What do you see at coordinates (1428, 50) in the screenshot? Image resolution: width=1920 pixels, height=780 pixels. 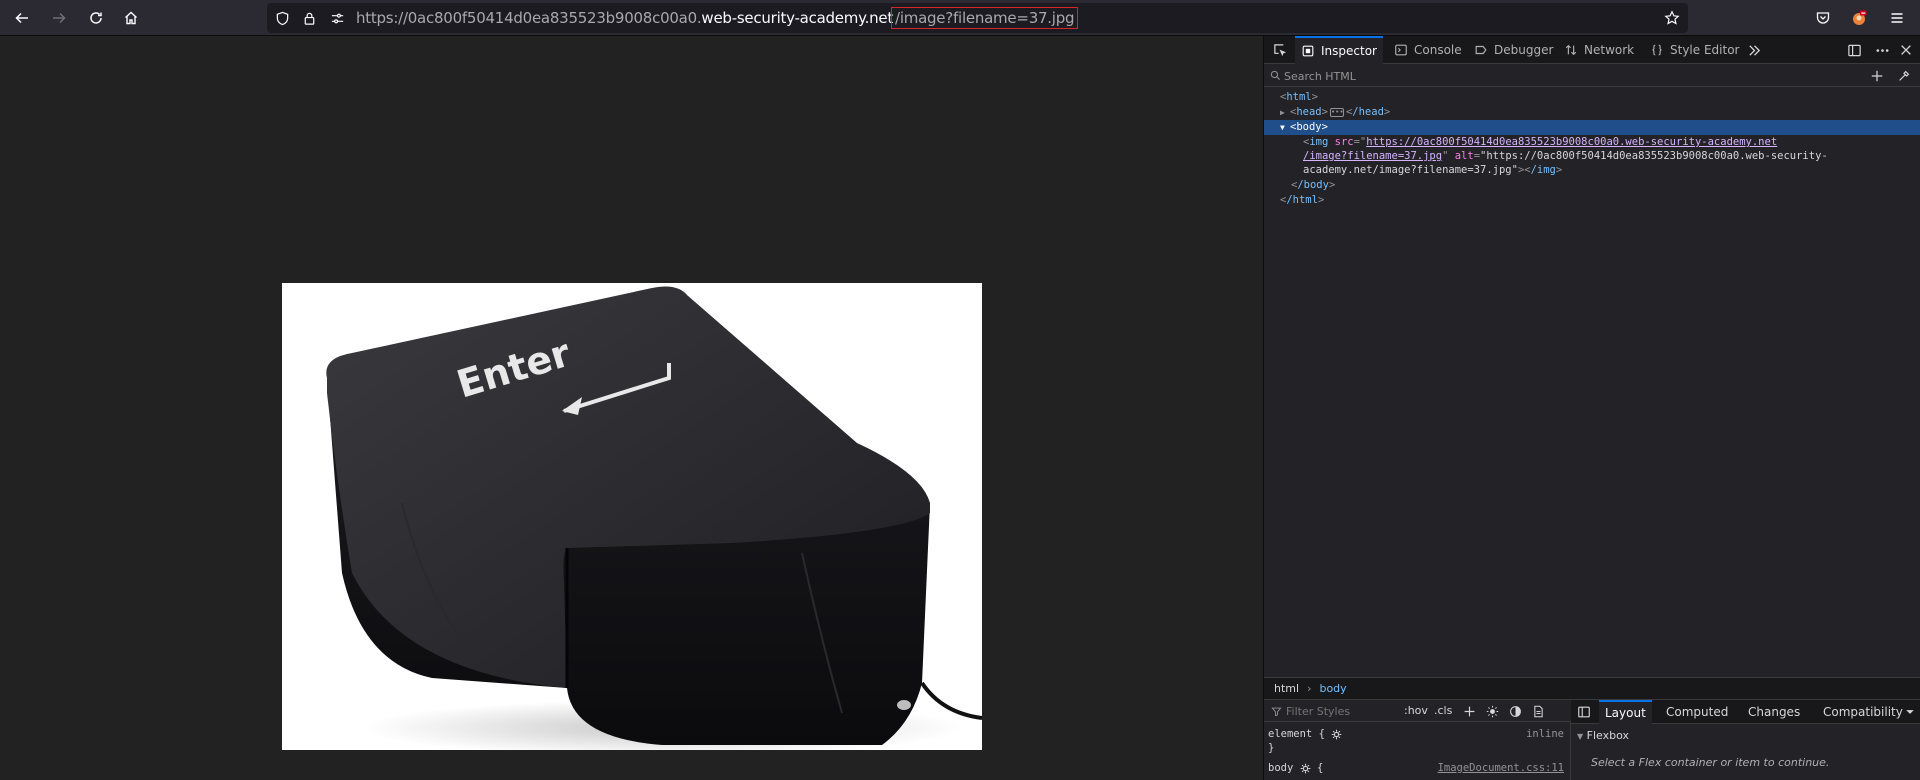 I see `tab-console: Console` at bounding box center [1428, 50].